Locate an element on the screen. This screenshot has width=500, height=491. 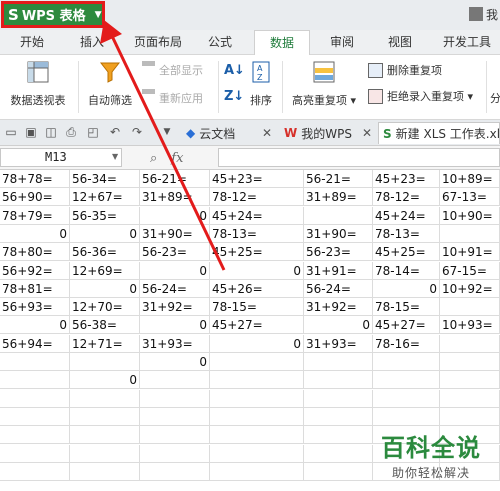
grid-cell: 56-38= is located at coordinates (105, 325).